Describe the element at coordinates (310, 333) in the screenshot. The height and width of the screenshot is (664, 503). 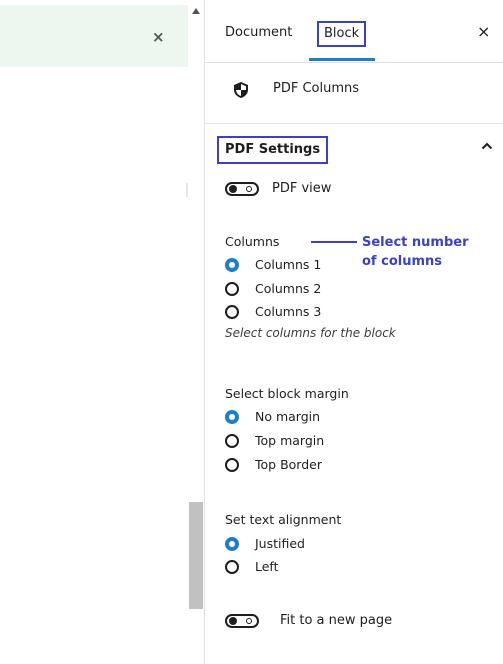
I see `columns-help-text: Select columns for the block` at that location.